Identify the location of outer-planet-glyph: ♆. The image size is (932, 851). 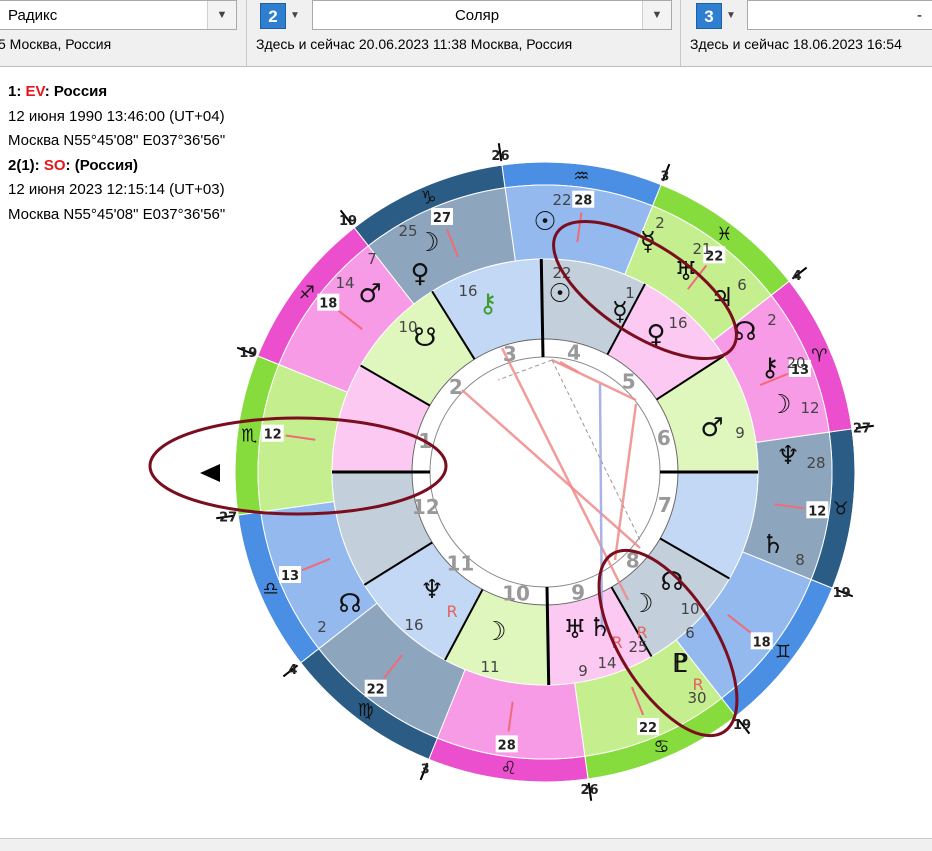
(787, 456).